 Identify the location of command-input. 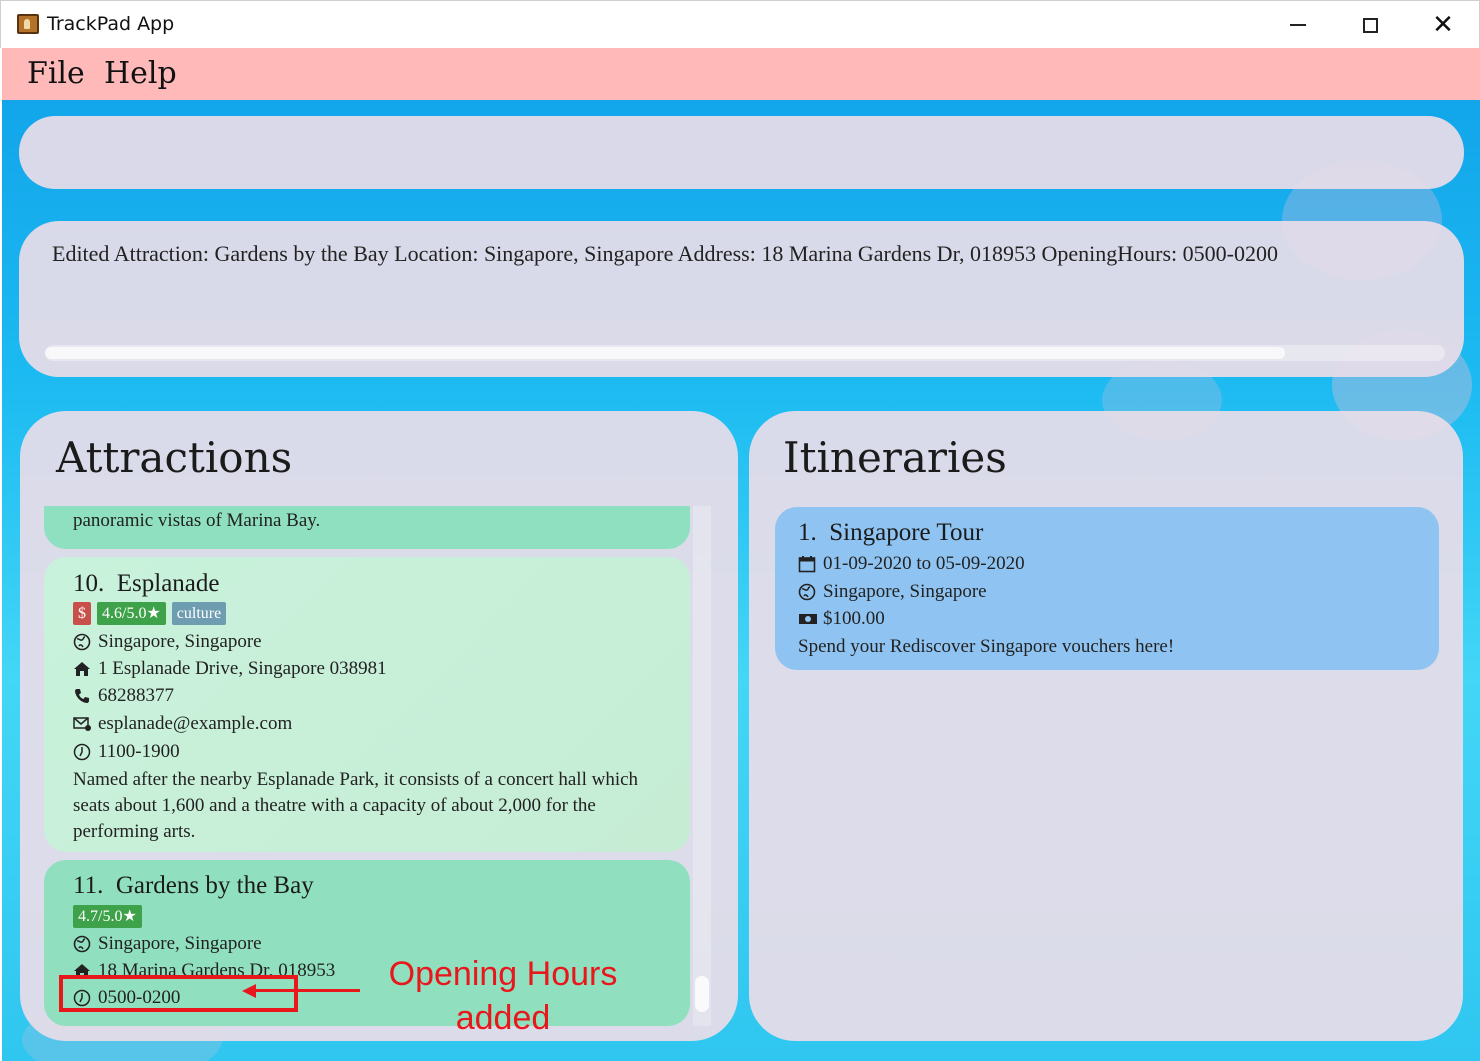
(741, 152).